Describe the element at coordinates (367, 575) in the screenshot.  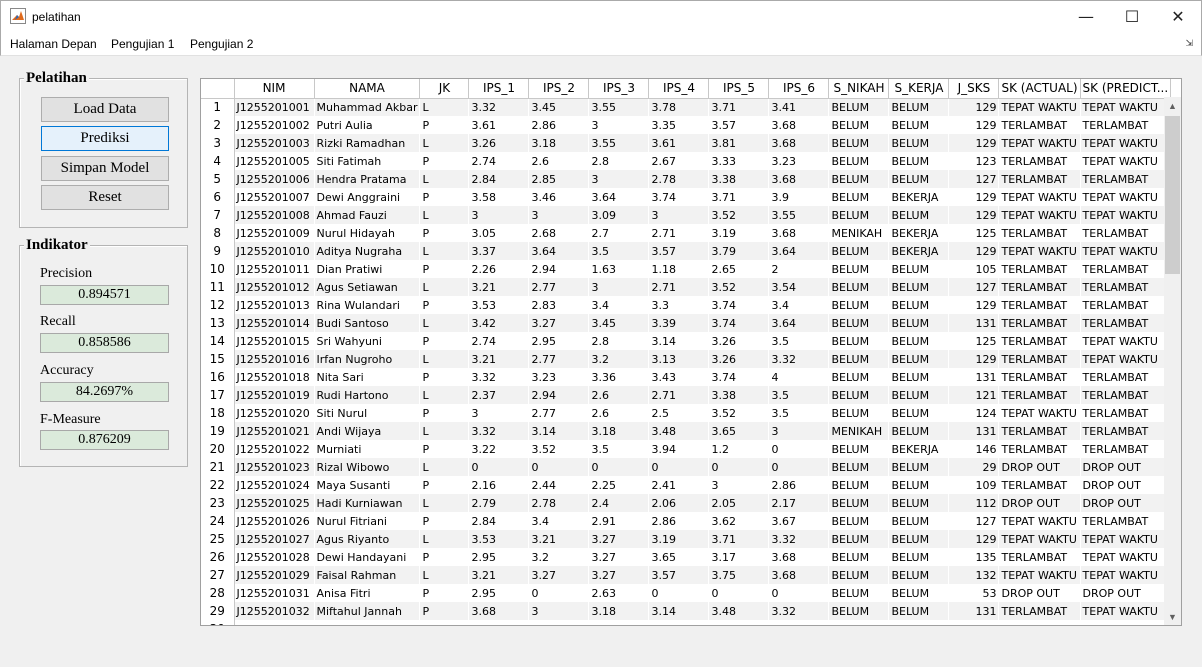
I see `table-cell: Faisal Rahman` at that location.